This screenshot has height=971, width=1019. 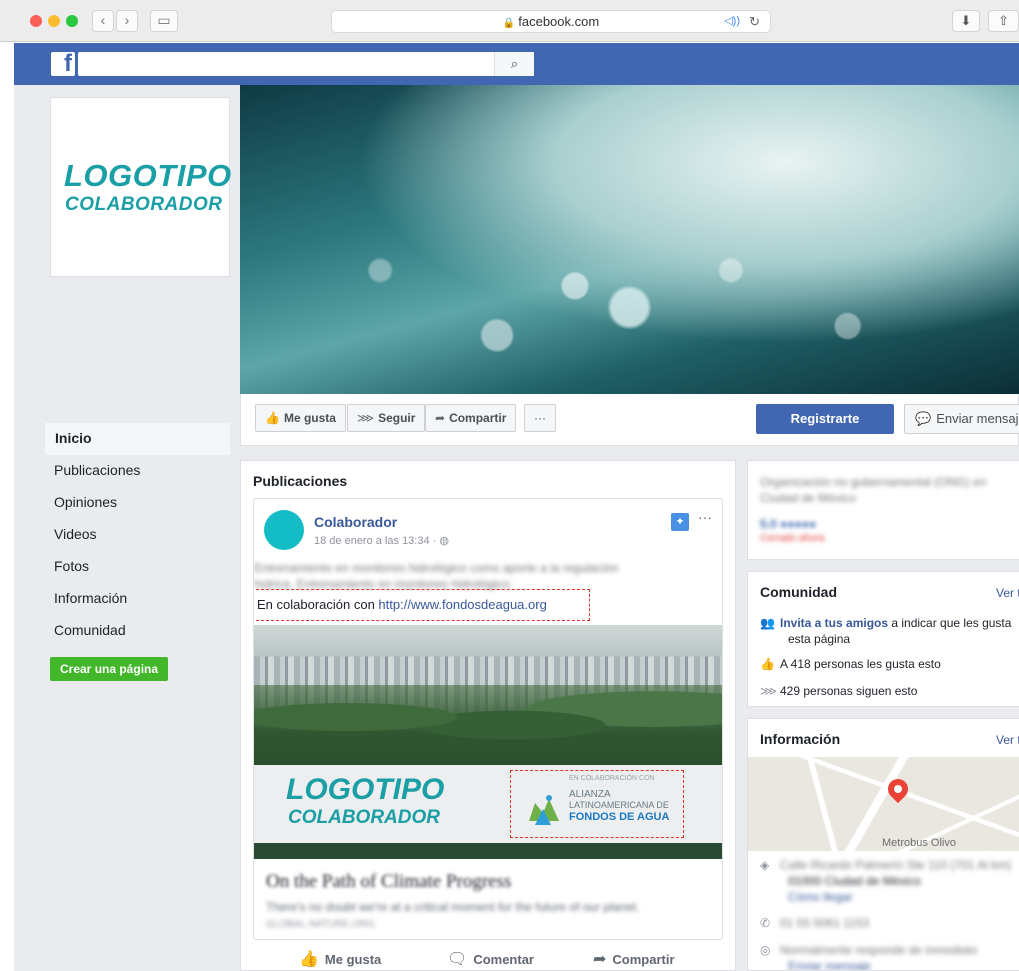 What do you see at coordinates (820, 897) in the screenshot?
I see `directions-link: Cómo llegar` at bounding box center [820, 897].